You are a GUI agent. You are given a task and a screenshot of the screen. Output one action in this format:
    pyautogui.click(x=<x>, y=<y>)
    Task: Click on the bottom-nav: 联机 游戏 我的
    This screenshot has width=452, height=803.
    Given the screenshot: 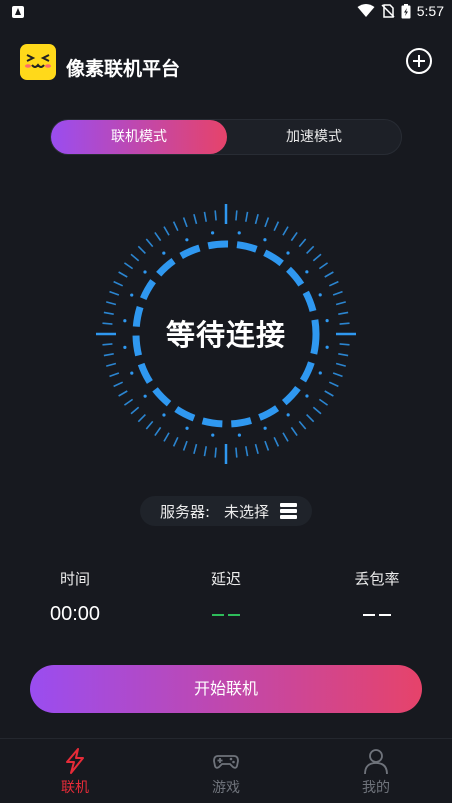 What is the action you would take?
    pyautogui.click(x=226, y=770)
    